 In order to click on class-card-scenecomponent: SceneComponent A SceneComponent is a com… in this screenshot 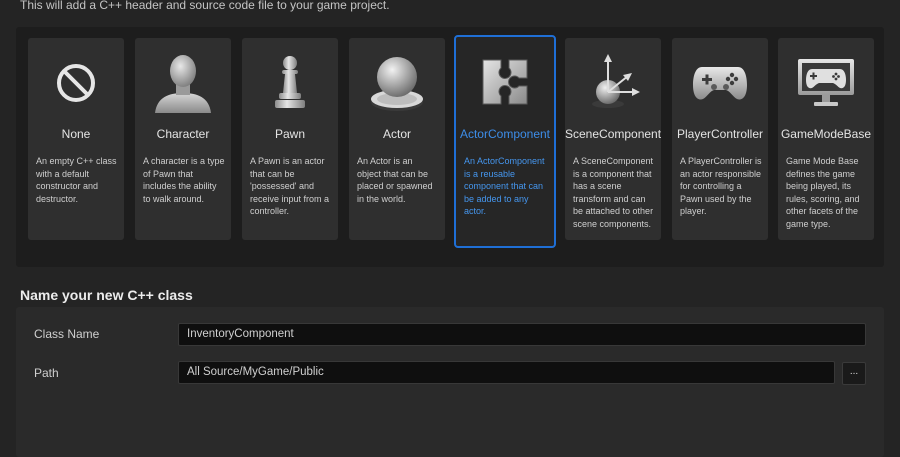, I will do `click(613, 139)`.